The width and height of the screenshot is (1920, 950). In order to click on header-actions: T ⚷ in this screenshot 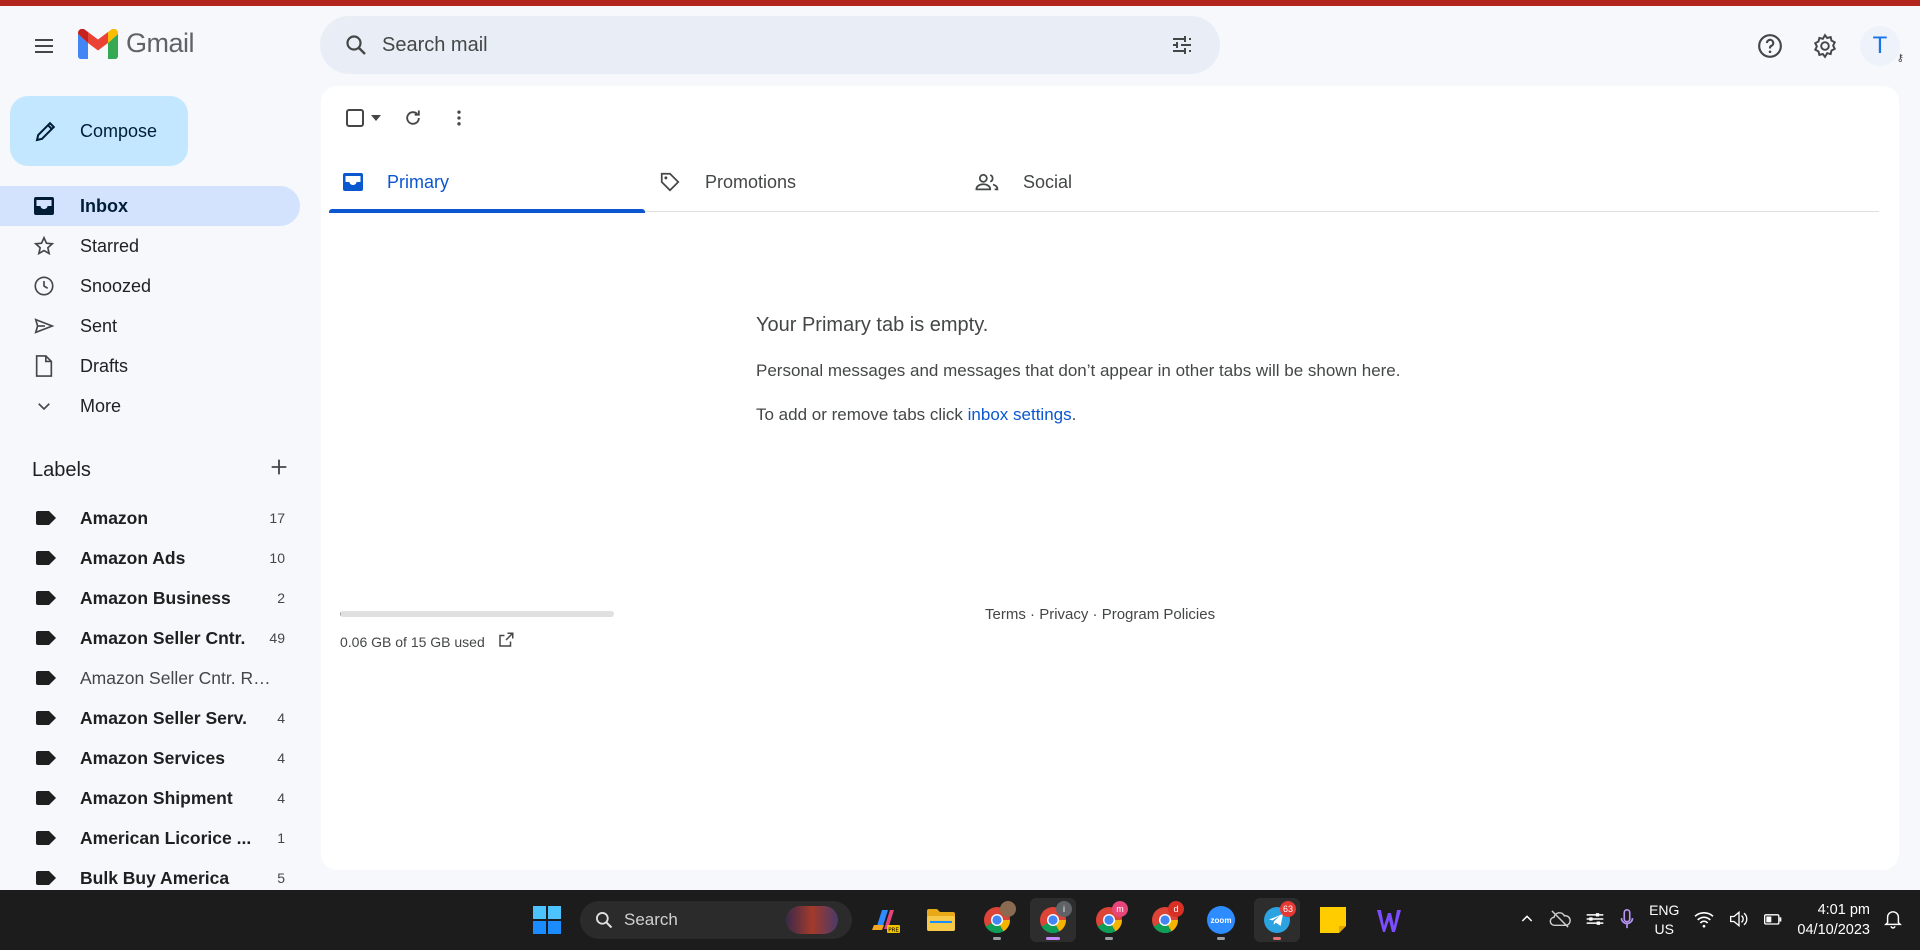, I will do `click(1827, 46)`.